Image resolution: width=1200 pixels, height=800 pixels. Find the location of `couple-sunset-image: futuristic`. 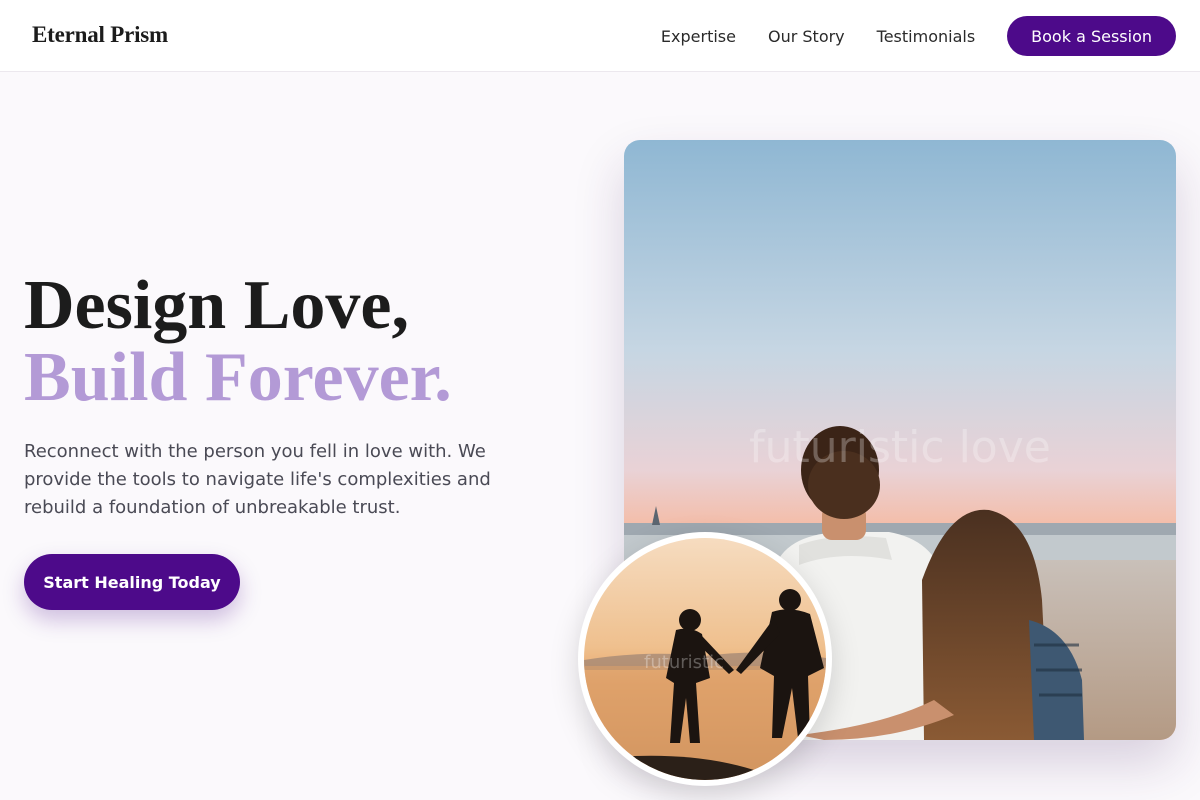

couple-sunset-image: futuristic is located at coordinates (705, 659).